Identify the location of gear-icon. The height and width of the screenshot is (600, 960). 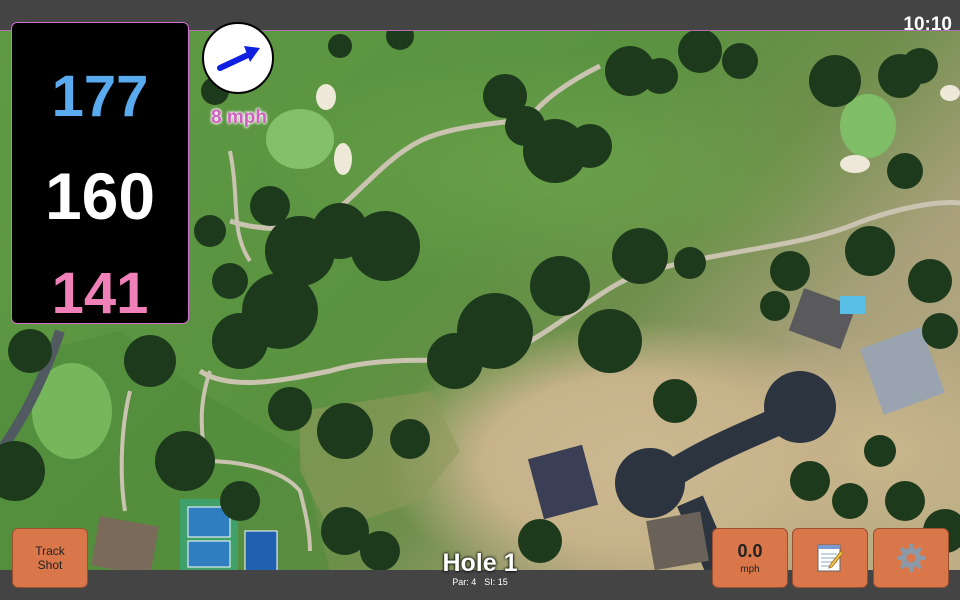
(911, 558).